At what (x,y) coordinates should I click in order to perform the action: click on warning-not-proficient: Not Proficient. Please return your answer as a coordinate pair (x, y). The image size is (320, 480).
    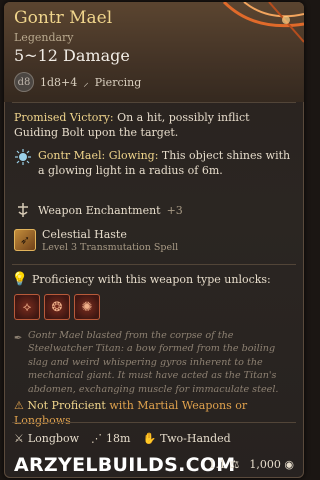
    Looking at the image, I should click on (66, 405).